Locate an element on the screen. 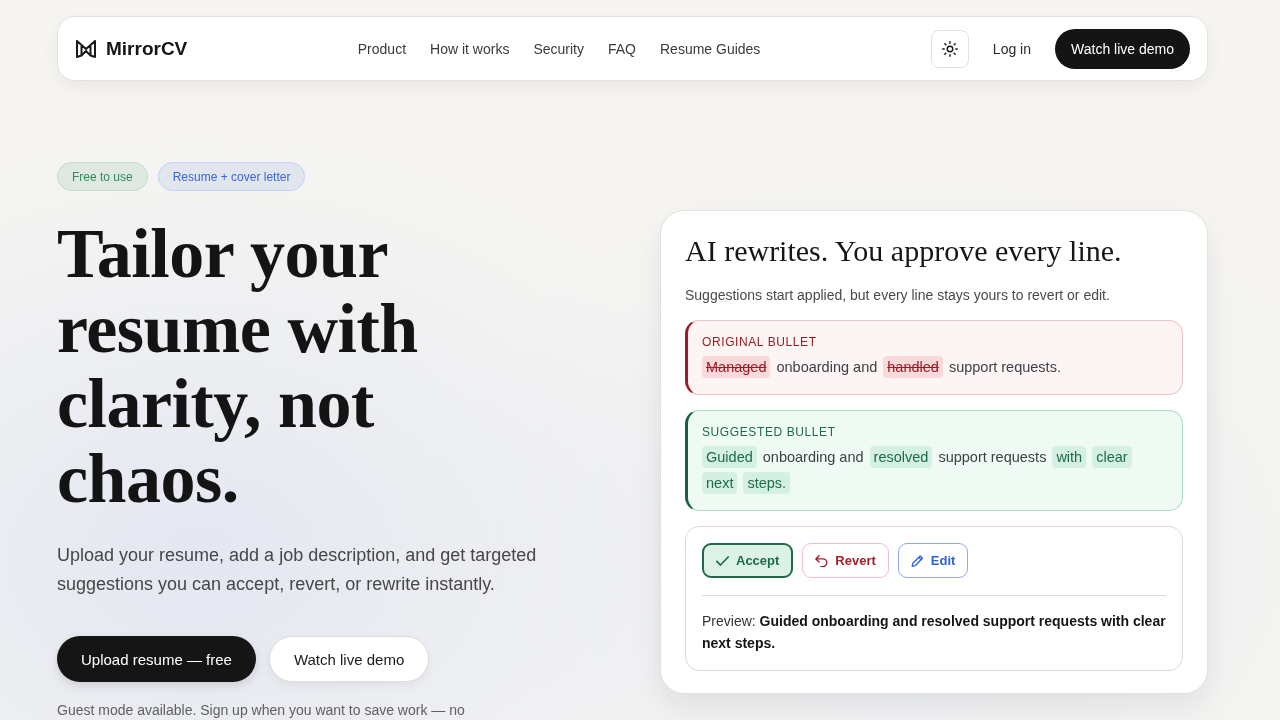 Image resolution: width=1280 pixels, height=720 pixels. upload-resume-button: Upload resume — free is located at coordinates (156, 659).